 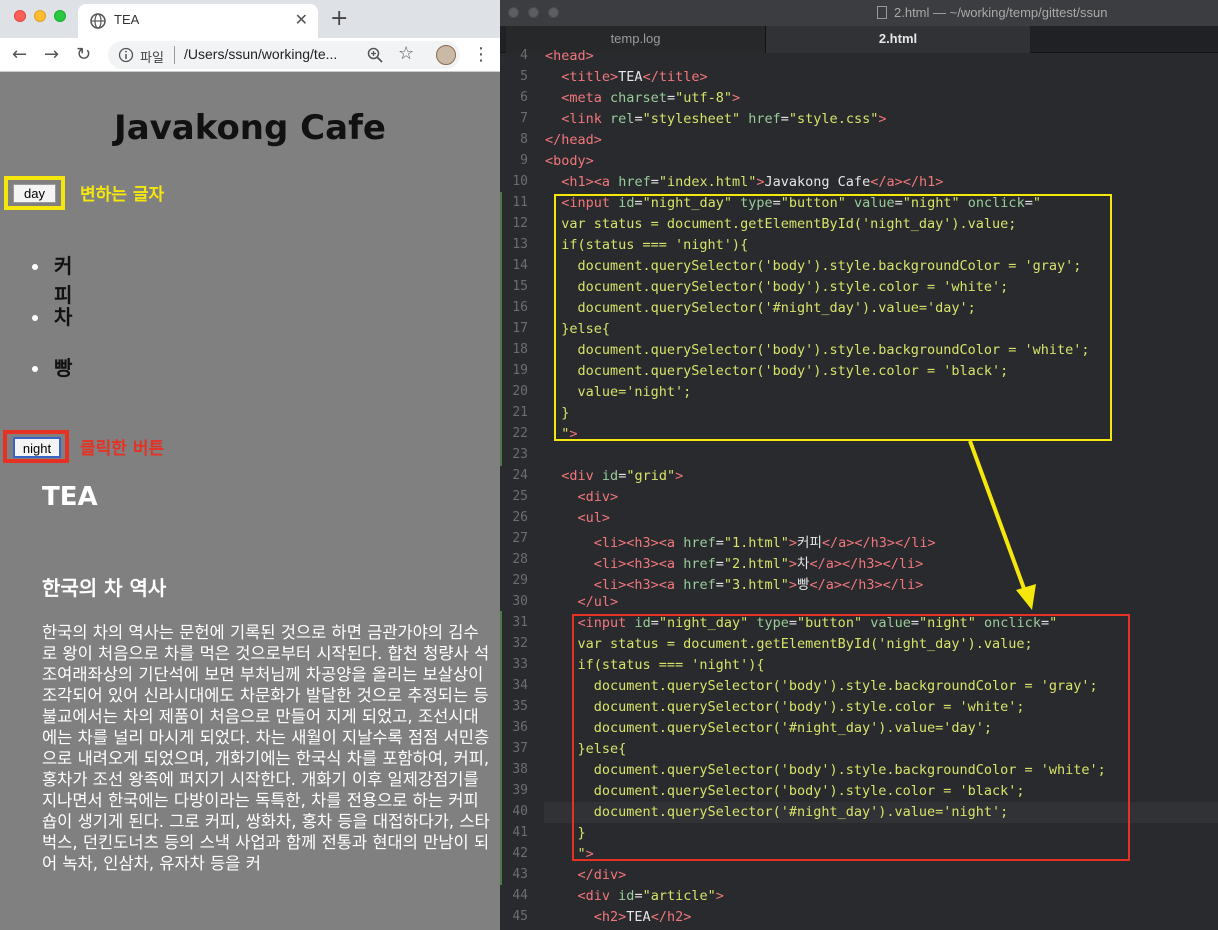 I want to click on tab-title: TEA, so click(x=127, y=19).